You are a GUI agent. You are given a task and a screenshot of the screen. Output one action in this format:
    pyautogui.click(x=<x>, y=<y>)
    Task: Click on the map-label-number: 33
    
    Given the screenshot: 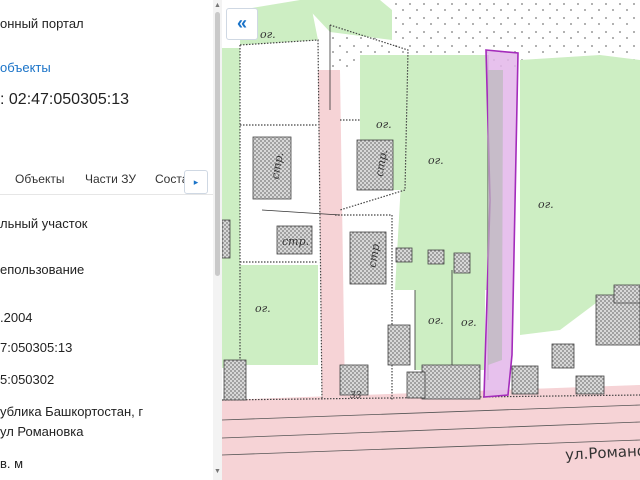 What is the action you would take?
    pyautogui.click(x=356, y=396)
    